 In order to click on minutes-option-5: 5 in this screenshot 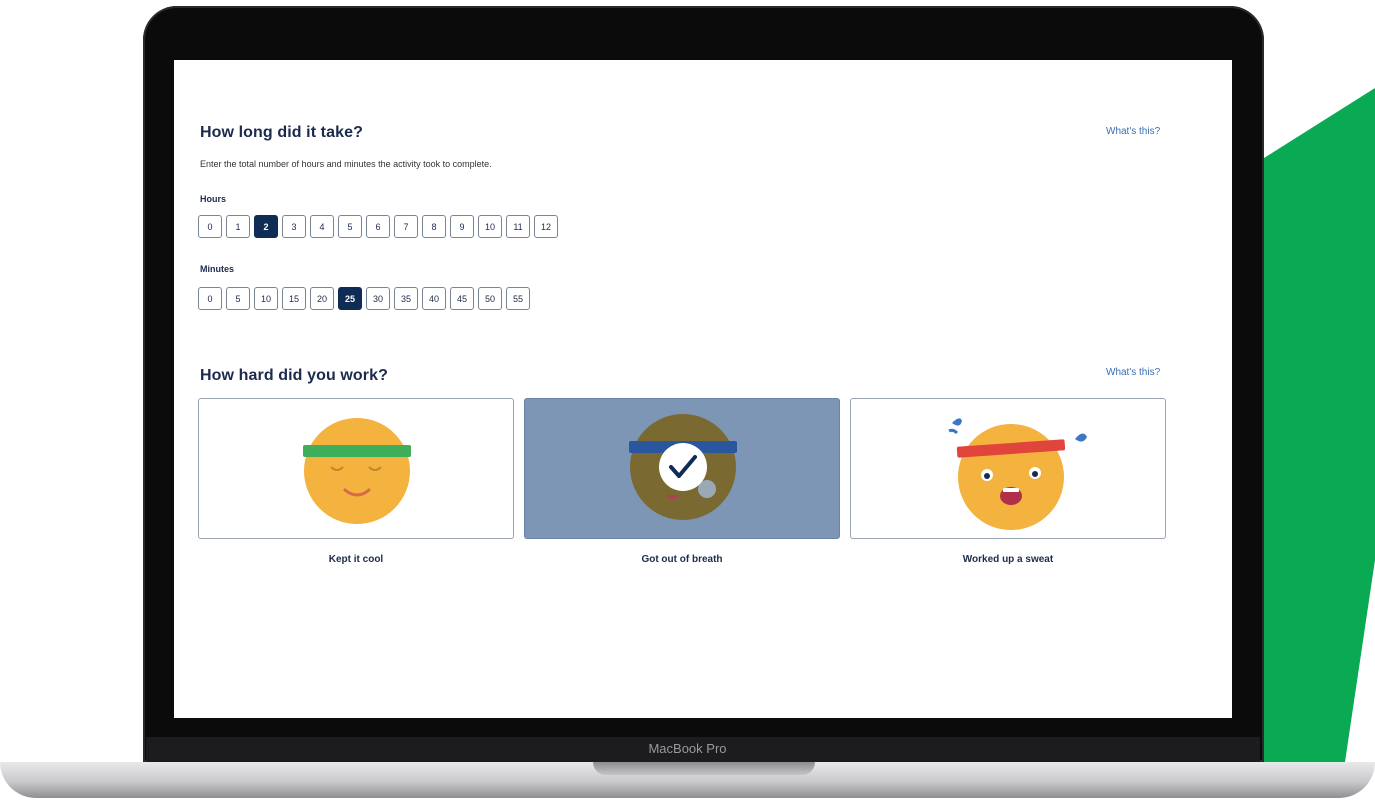, I will do `click(238, 298)`.